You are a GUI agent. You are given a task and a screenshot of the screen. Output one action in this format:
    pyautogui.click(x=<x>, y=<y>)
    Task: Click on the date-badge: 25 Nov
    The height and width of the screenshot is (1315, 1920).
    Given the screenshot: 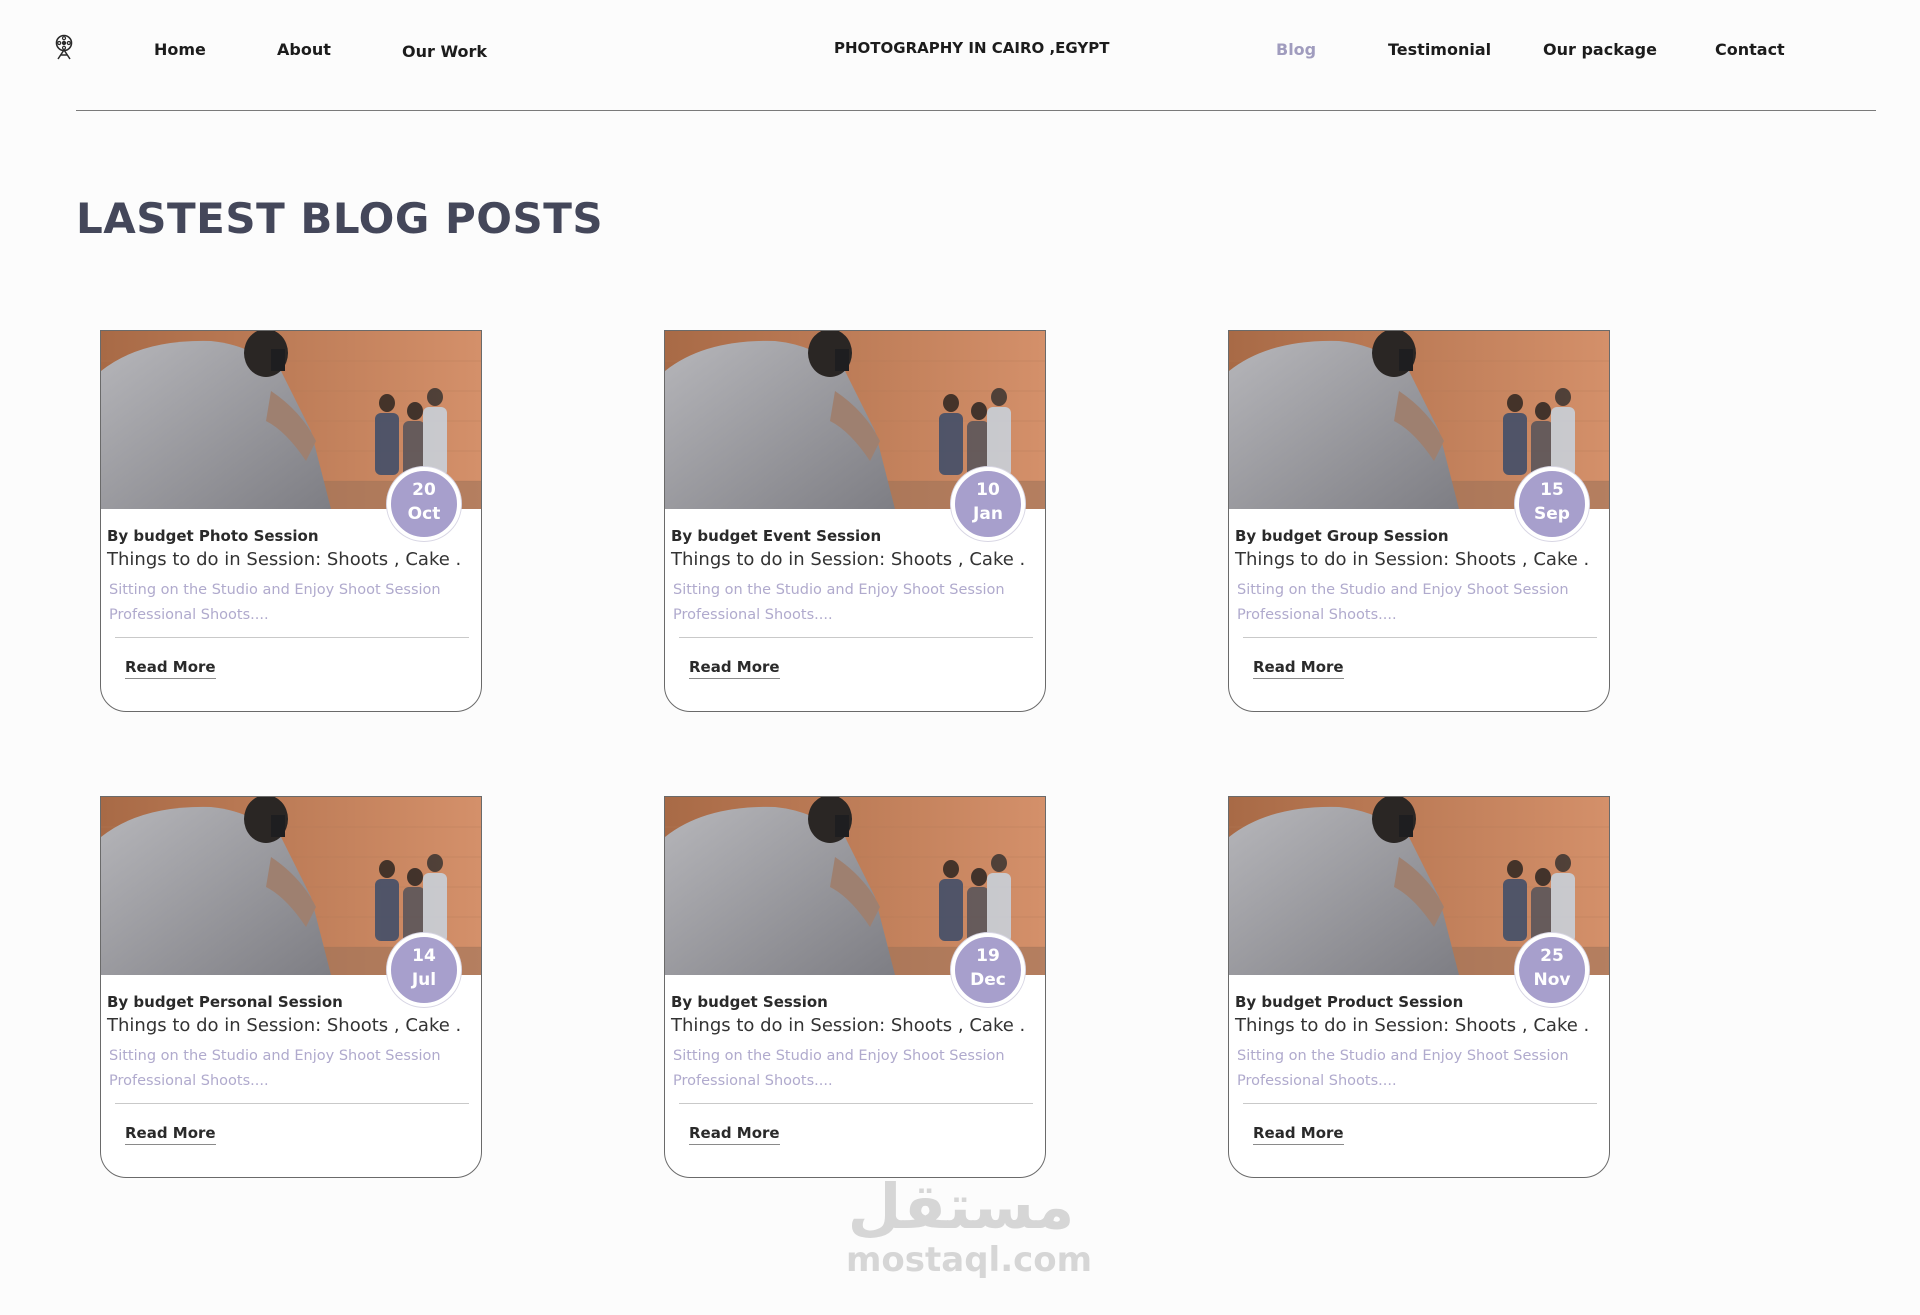 What is the action you would take?
    pyautogui.click(x=1552, y=970)
    